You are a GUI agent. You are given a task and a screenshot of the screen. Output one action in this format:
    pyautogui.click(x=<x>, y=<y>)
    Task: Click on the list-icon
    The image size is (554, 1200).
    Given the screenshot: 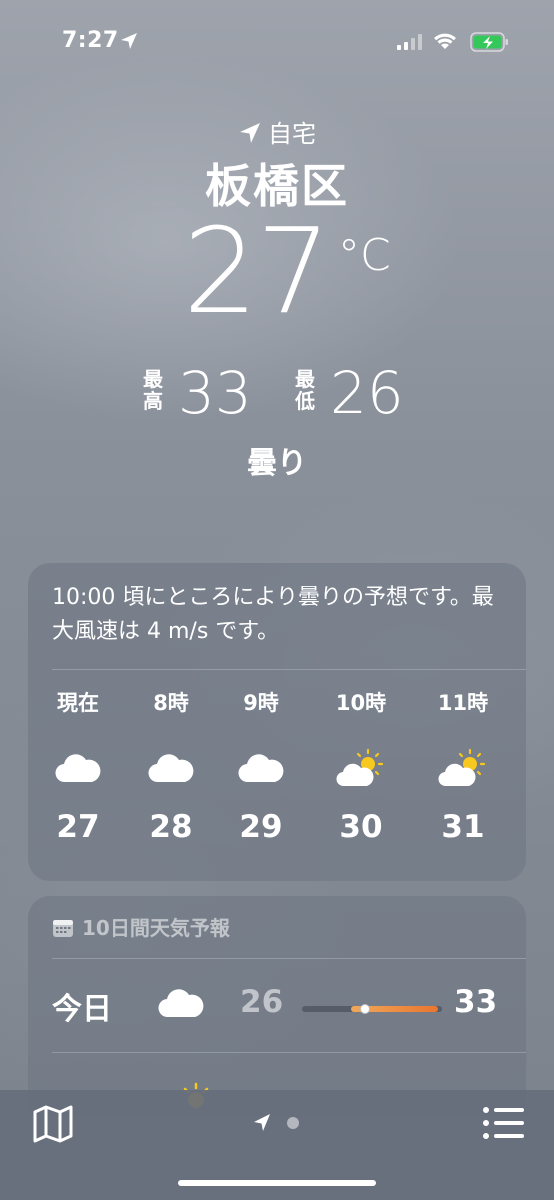 What is the action you would take?
    pyautogui.click(x=503, y=1123)
    